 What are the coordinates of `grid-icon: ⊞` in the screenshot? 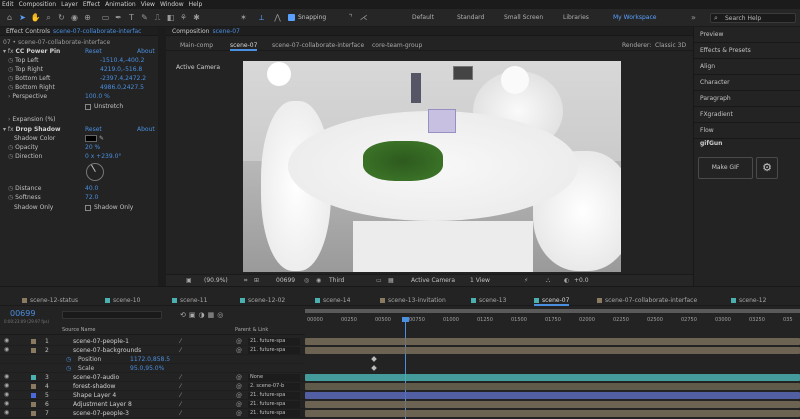 It's located at (256, 280).